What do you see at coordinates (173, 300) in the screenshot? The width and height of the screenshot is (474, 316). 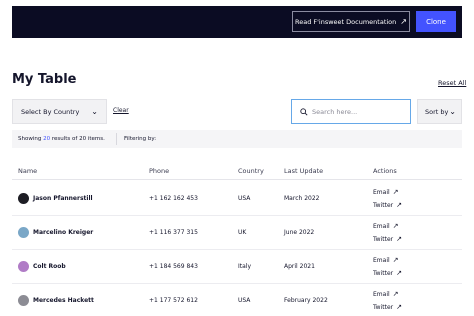 I see `row-phone: +1 177 572 612` at bounding box center [173, 300].